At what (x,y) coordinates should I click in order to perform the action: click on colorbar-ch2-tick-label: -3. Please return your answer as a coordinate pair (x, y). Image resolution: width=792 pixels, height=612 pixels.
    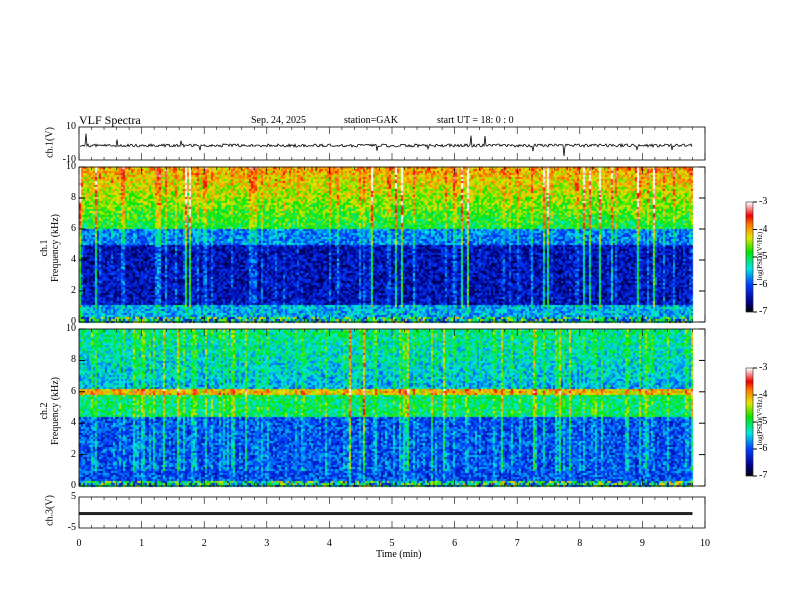
    Looking at the image, I should click on (763, 367).